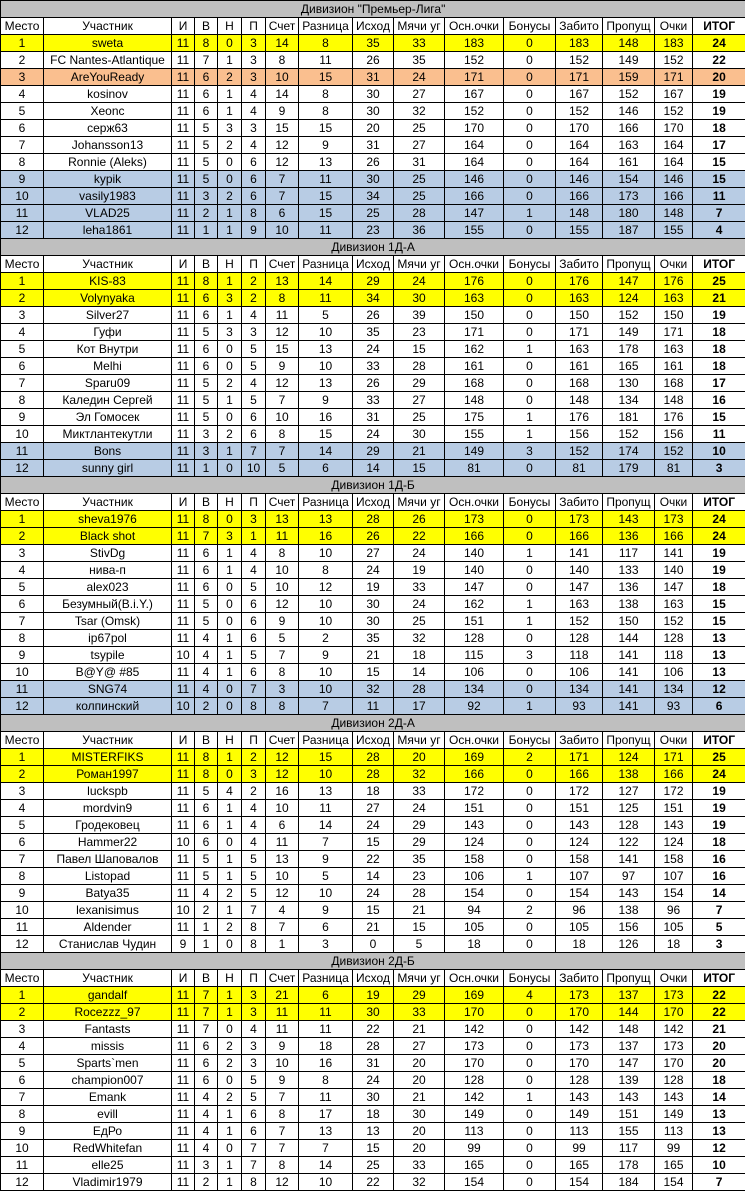  Describe the element at coordinates (419, 689) in the screenshot. I see `table-cell: 28` at that location.